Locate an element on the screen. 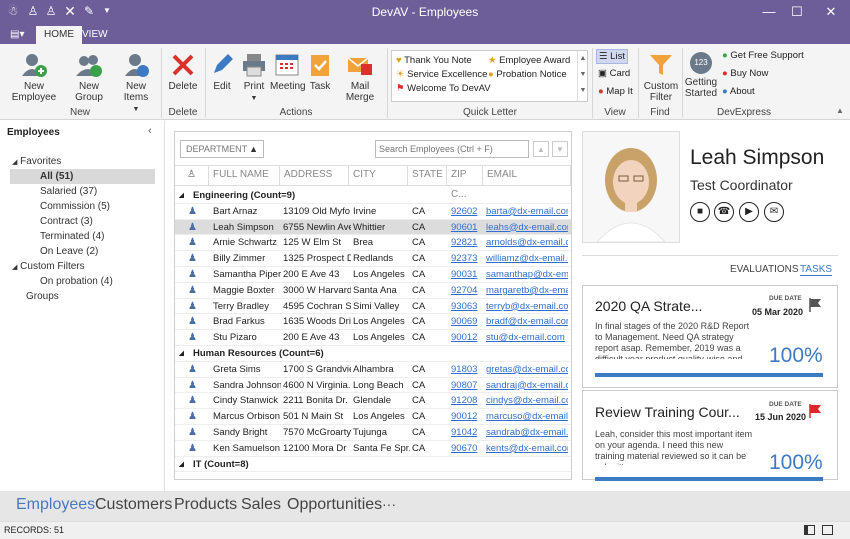 The height and width of the screenshot is (539, 850). group-row: ◢ Engineering (Count=9) is located at coordinates (373, 196).